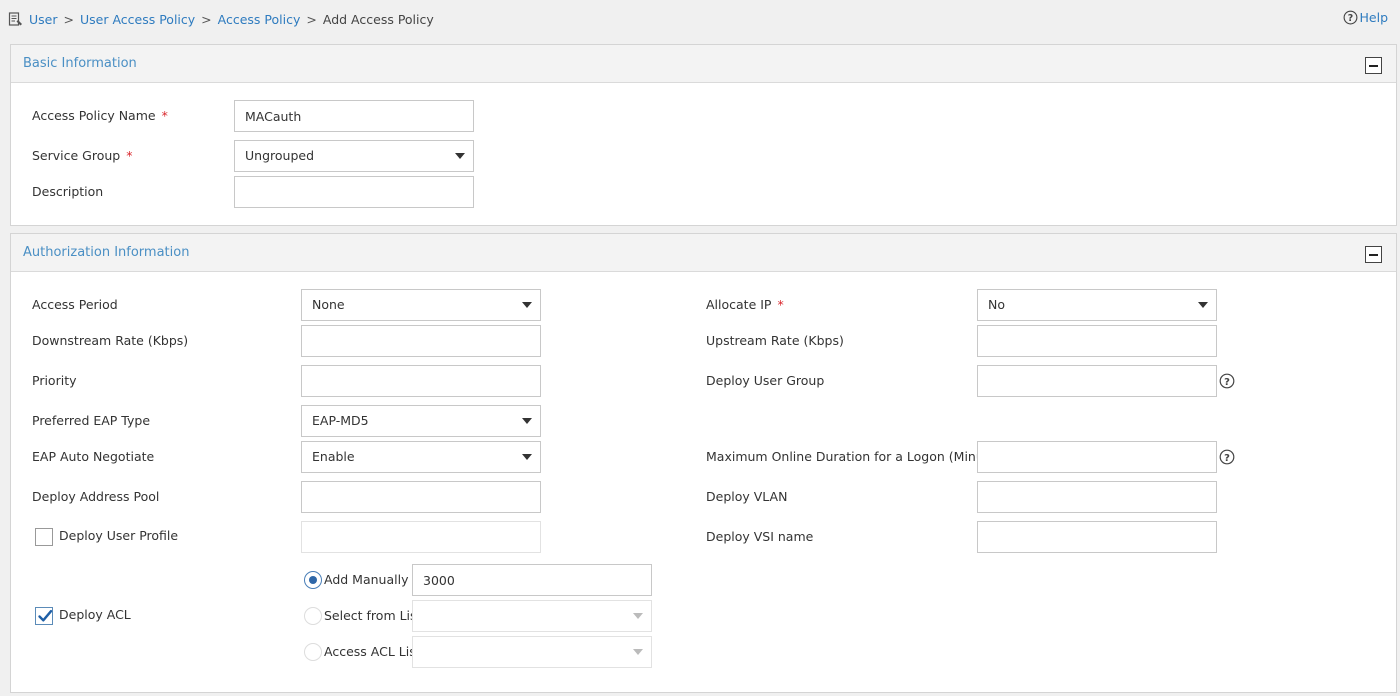 The height and width of the screenshot is (696, 1400). What do you see at coordinates (1097, 341) in the screenshot?
I see `upstream-rate-input` at bounding box center [1097, 341].